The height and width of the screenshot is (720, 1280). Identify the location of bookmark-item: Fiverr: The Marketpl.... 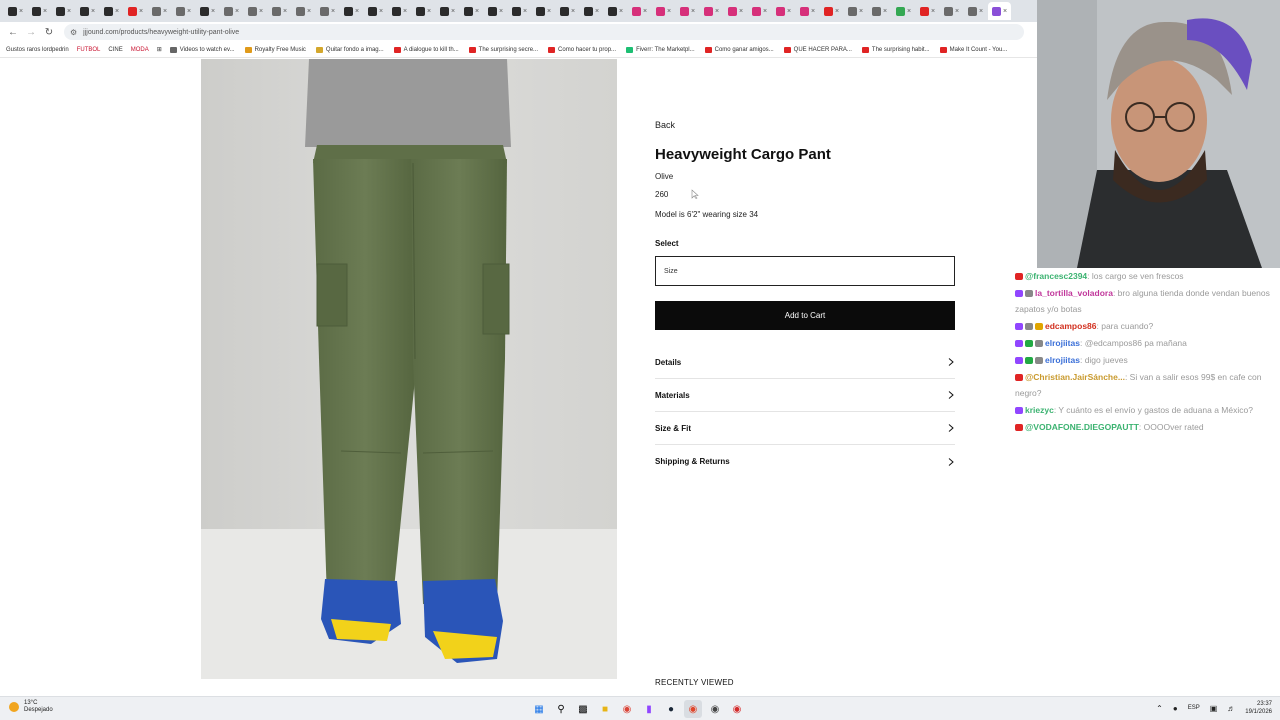
(660, 49).